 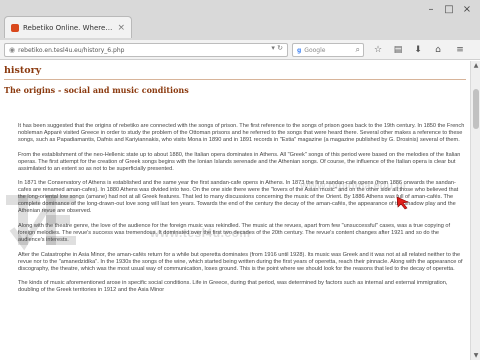 I want to click on watermark-url-secondary: www.diploma.edu.gr, so click(x=354, y=186).